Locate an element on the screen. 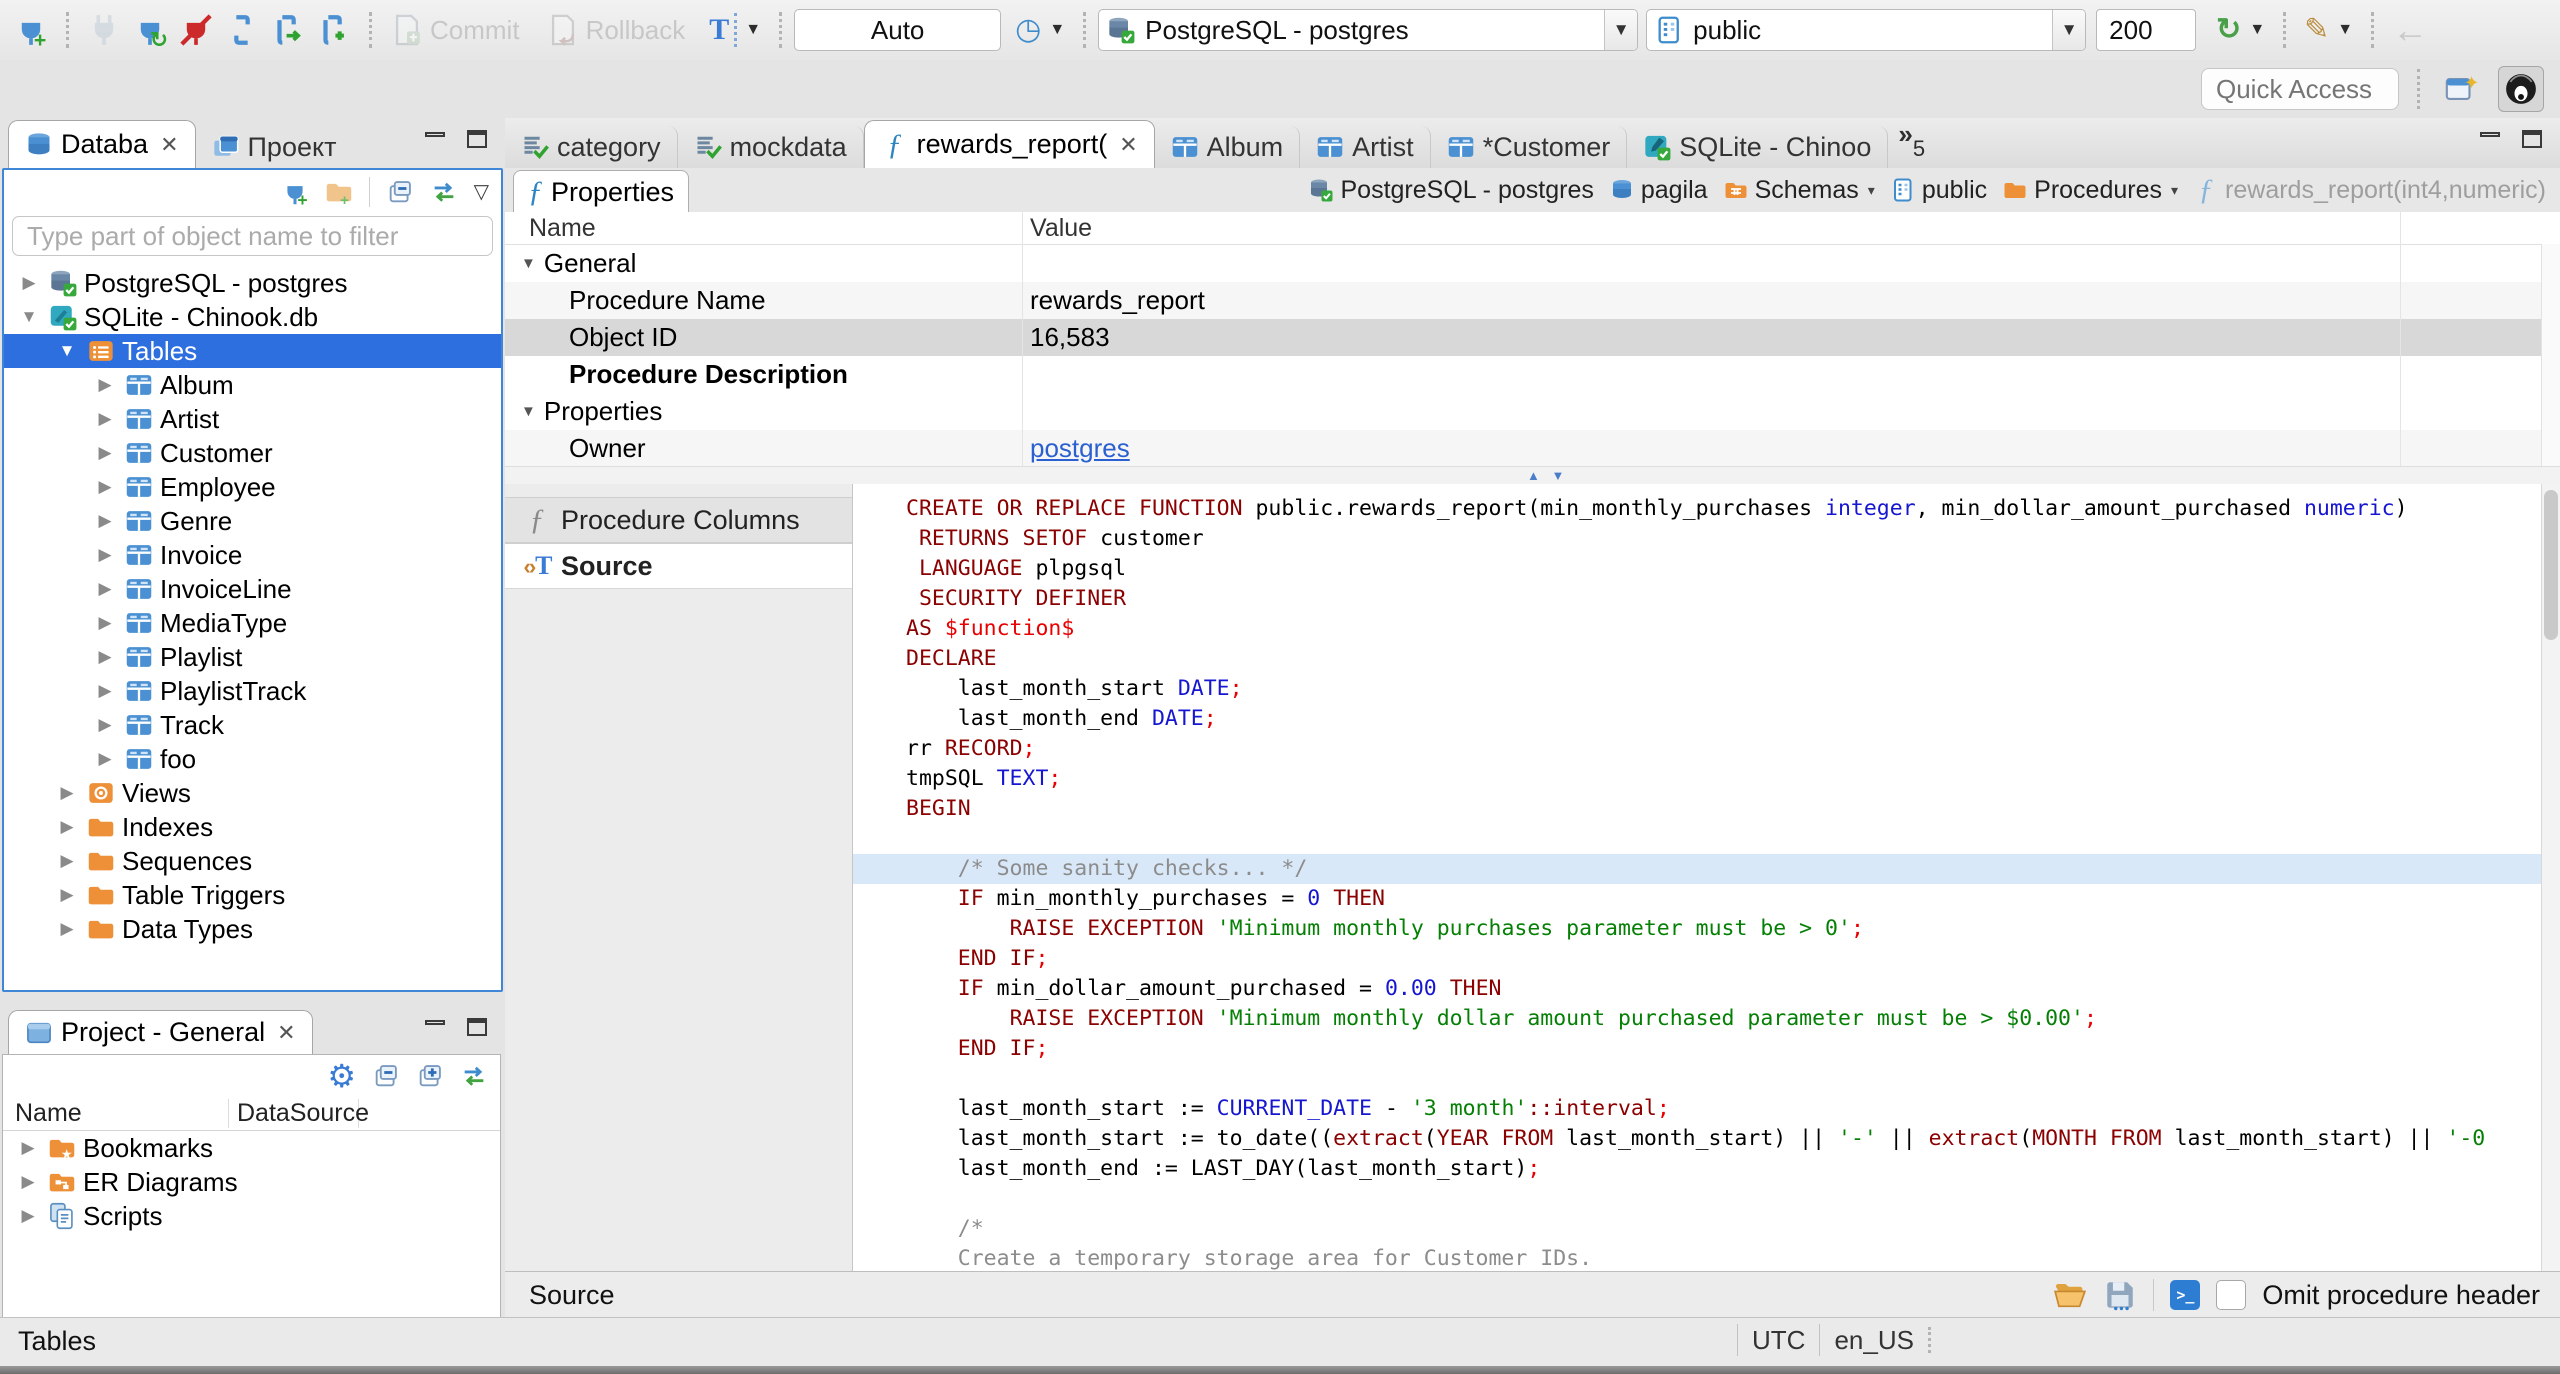 The image size is (2560, 1374). schema-dropdown-button: ▼ is located at coordinates (2069, 30).